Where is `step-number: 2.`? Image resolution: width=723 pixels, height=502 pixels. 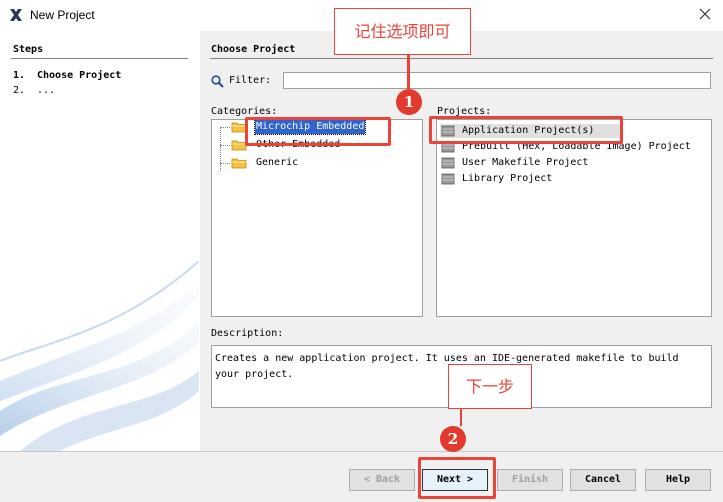
step-number: 2. is located at coordinates (19, 90).